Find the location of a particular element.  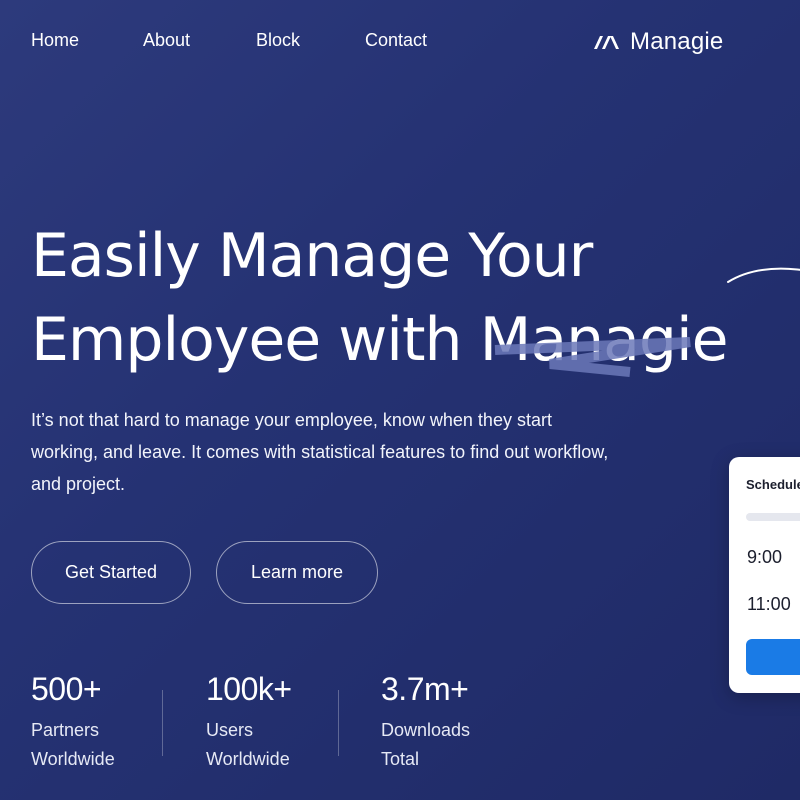

learn-more-button: Learn more is located at coordinates (297, 572).